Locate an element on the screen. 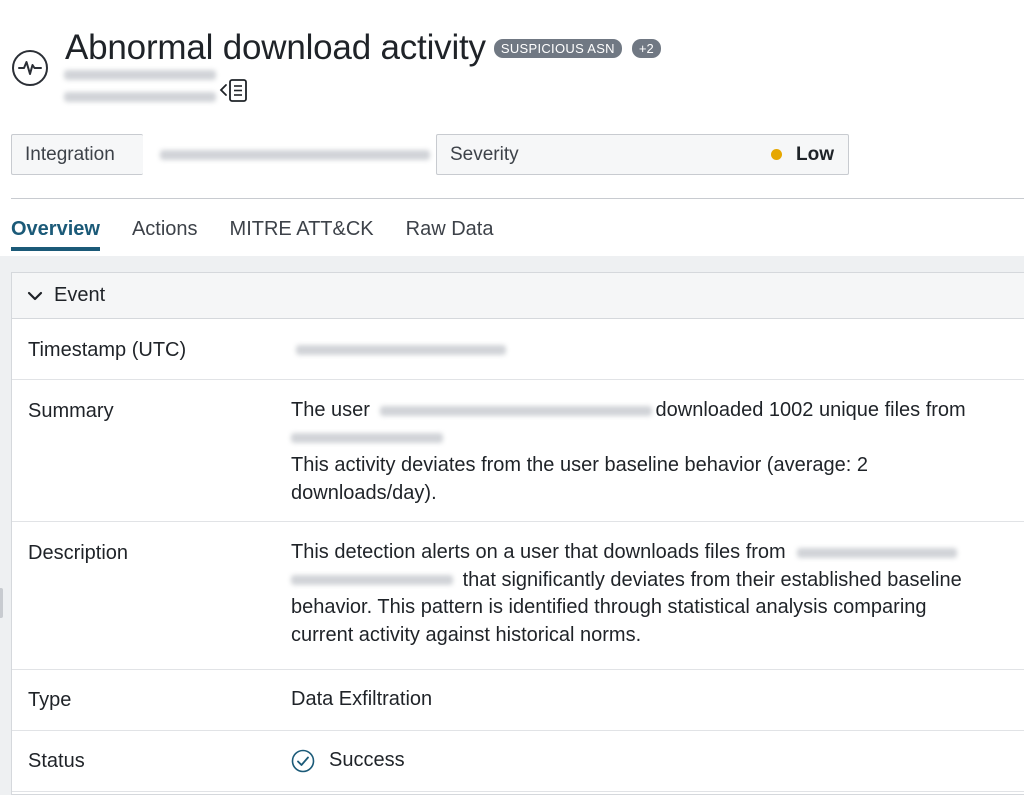 The height and width of the screenshot is (795, 1024). event-section-title: Event is located at coordinates (80, 295).